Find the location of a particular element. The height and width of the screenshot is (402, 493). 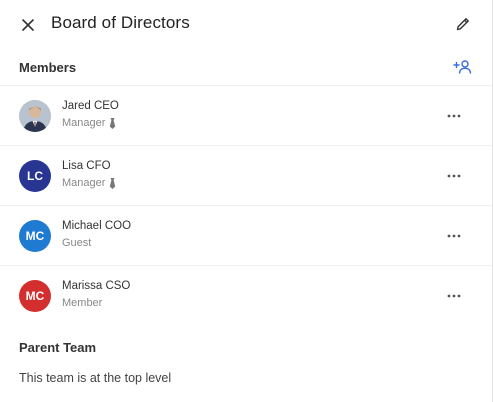

member-row: MC Marissa CSO Member is located at coordinates (246, 294).